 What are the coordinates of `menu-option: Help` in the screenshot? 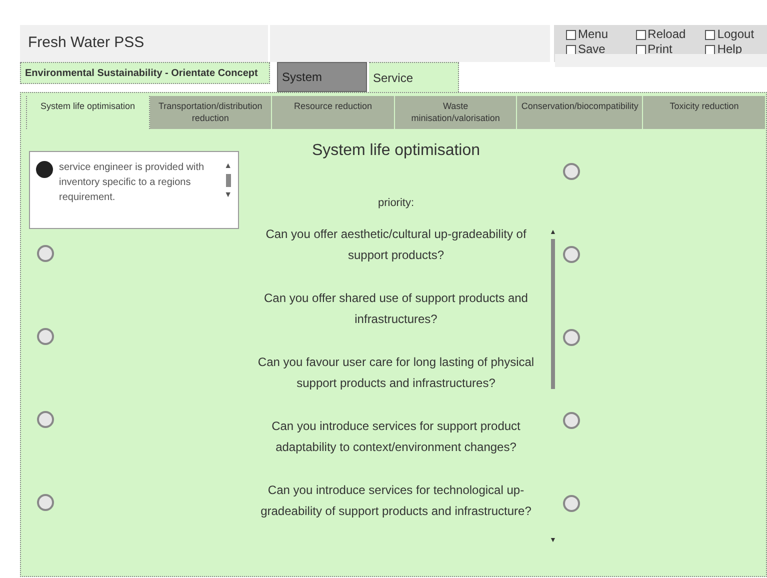 It's located at (729, 49).